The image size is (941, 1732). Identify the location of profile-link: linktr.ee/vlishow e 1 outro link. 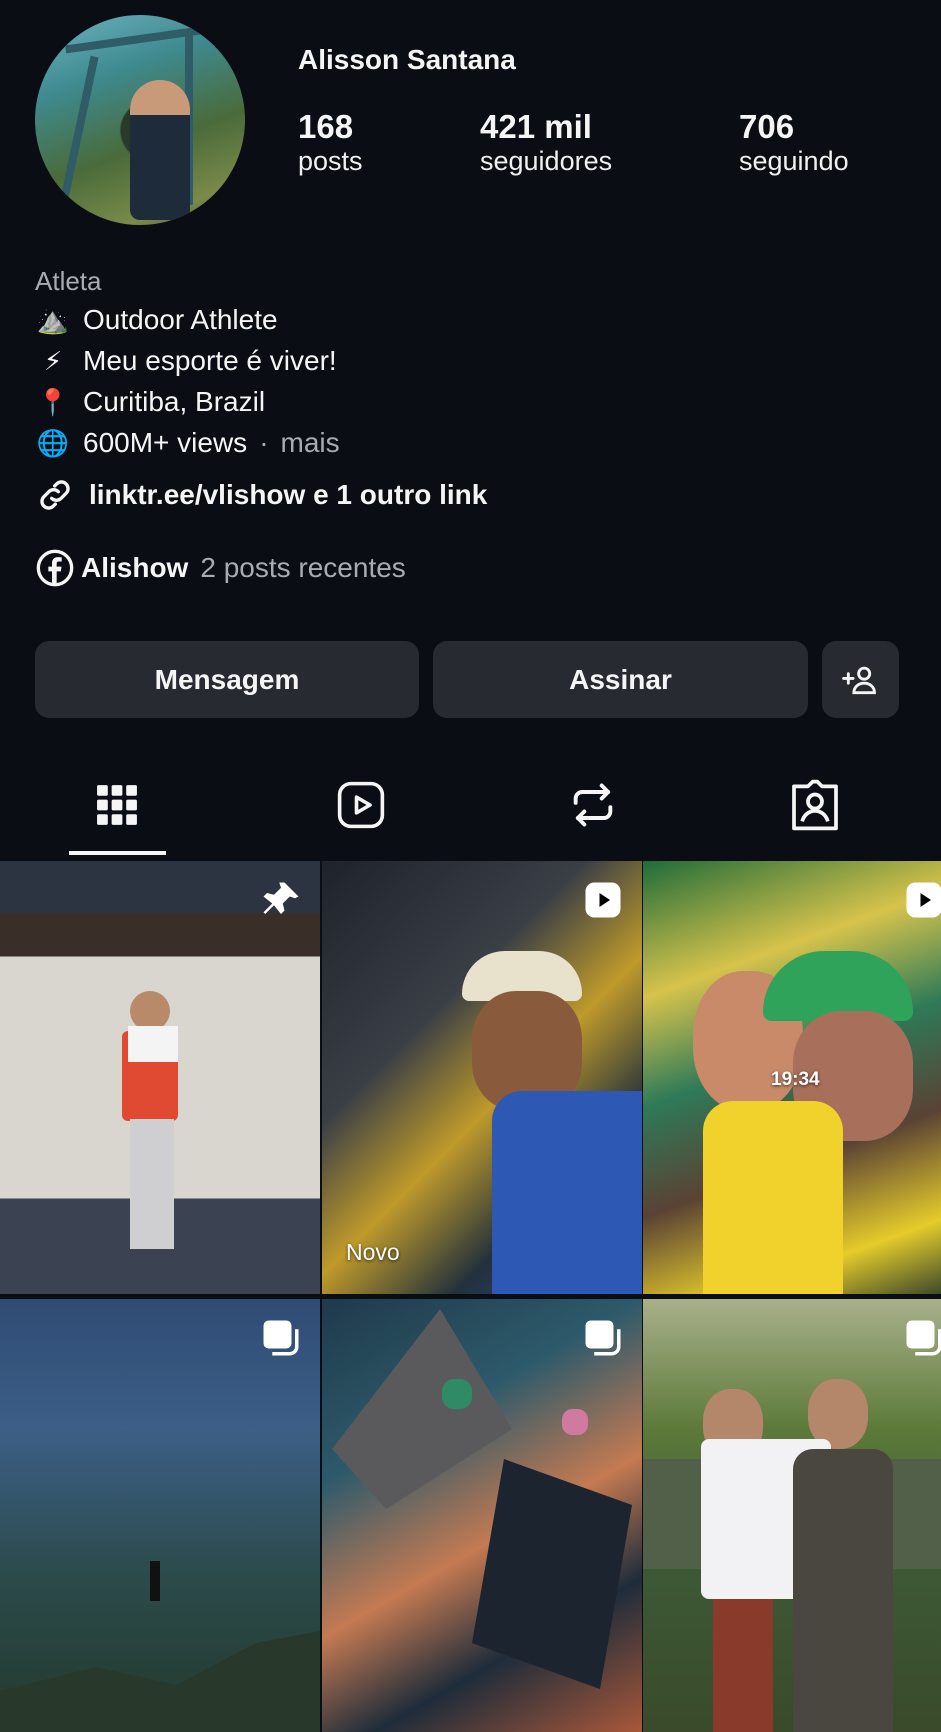
(261, 495).